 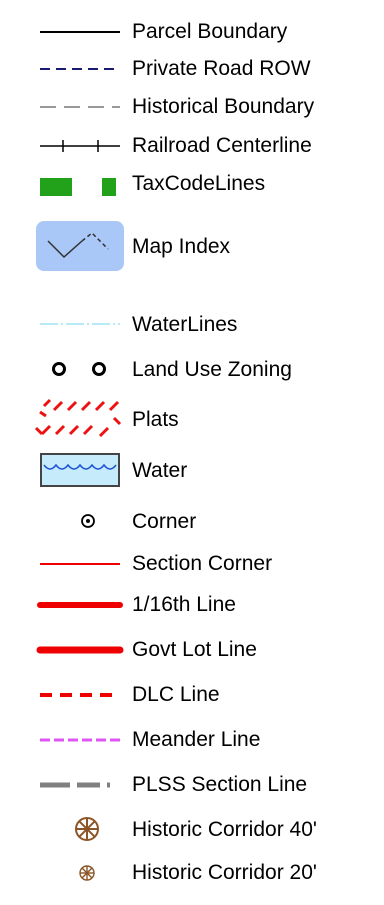 I want to click on black-circles-icon, so click(x=78, y=370).